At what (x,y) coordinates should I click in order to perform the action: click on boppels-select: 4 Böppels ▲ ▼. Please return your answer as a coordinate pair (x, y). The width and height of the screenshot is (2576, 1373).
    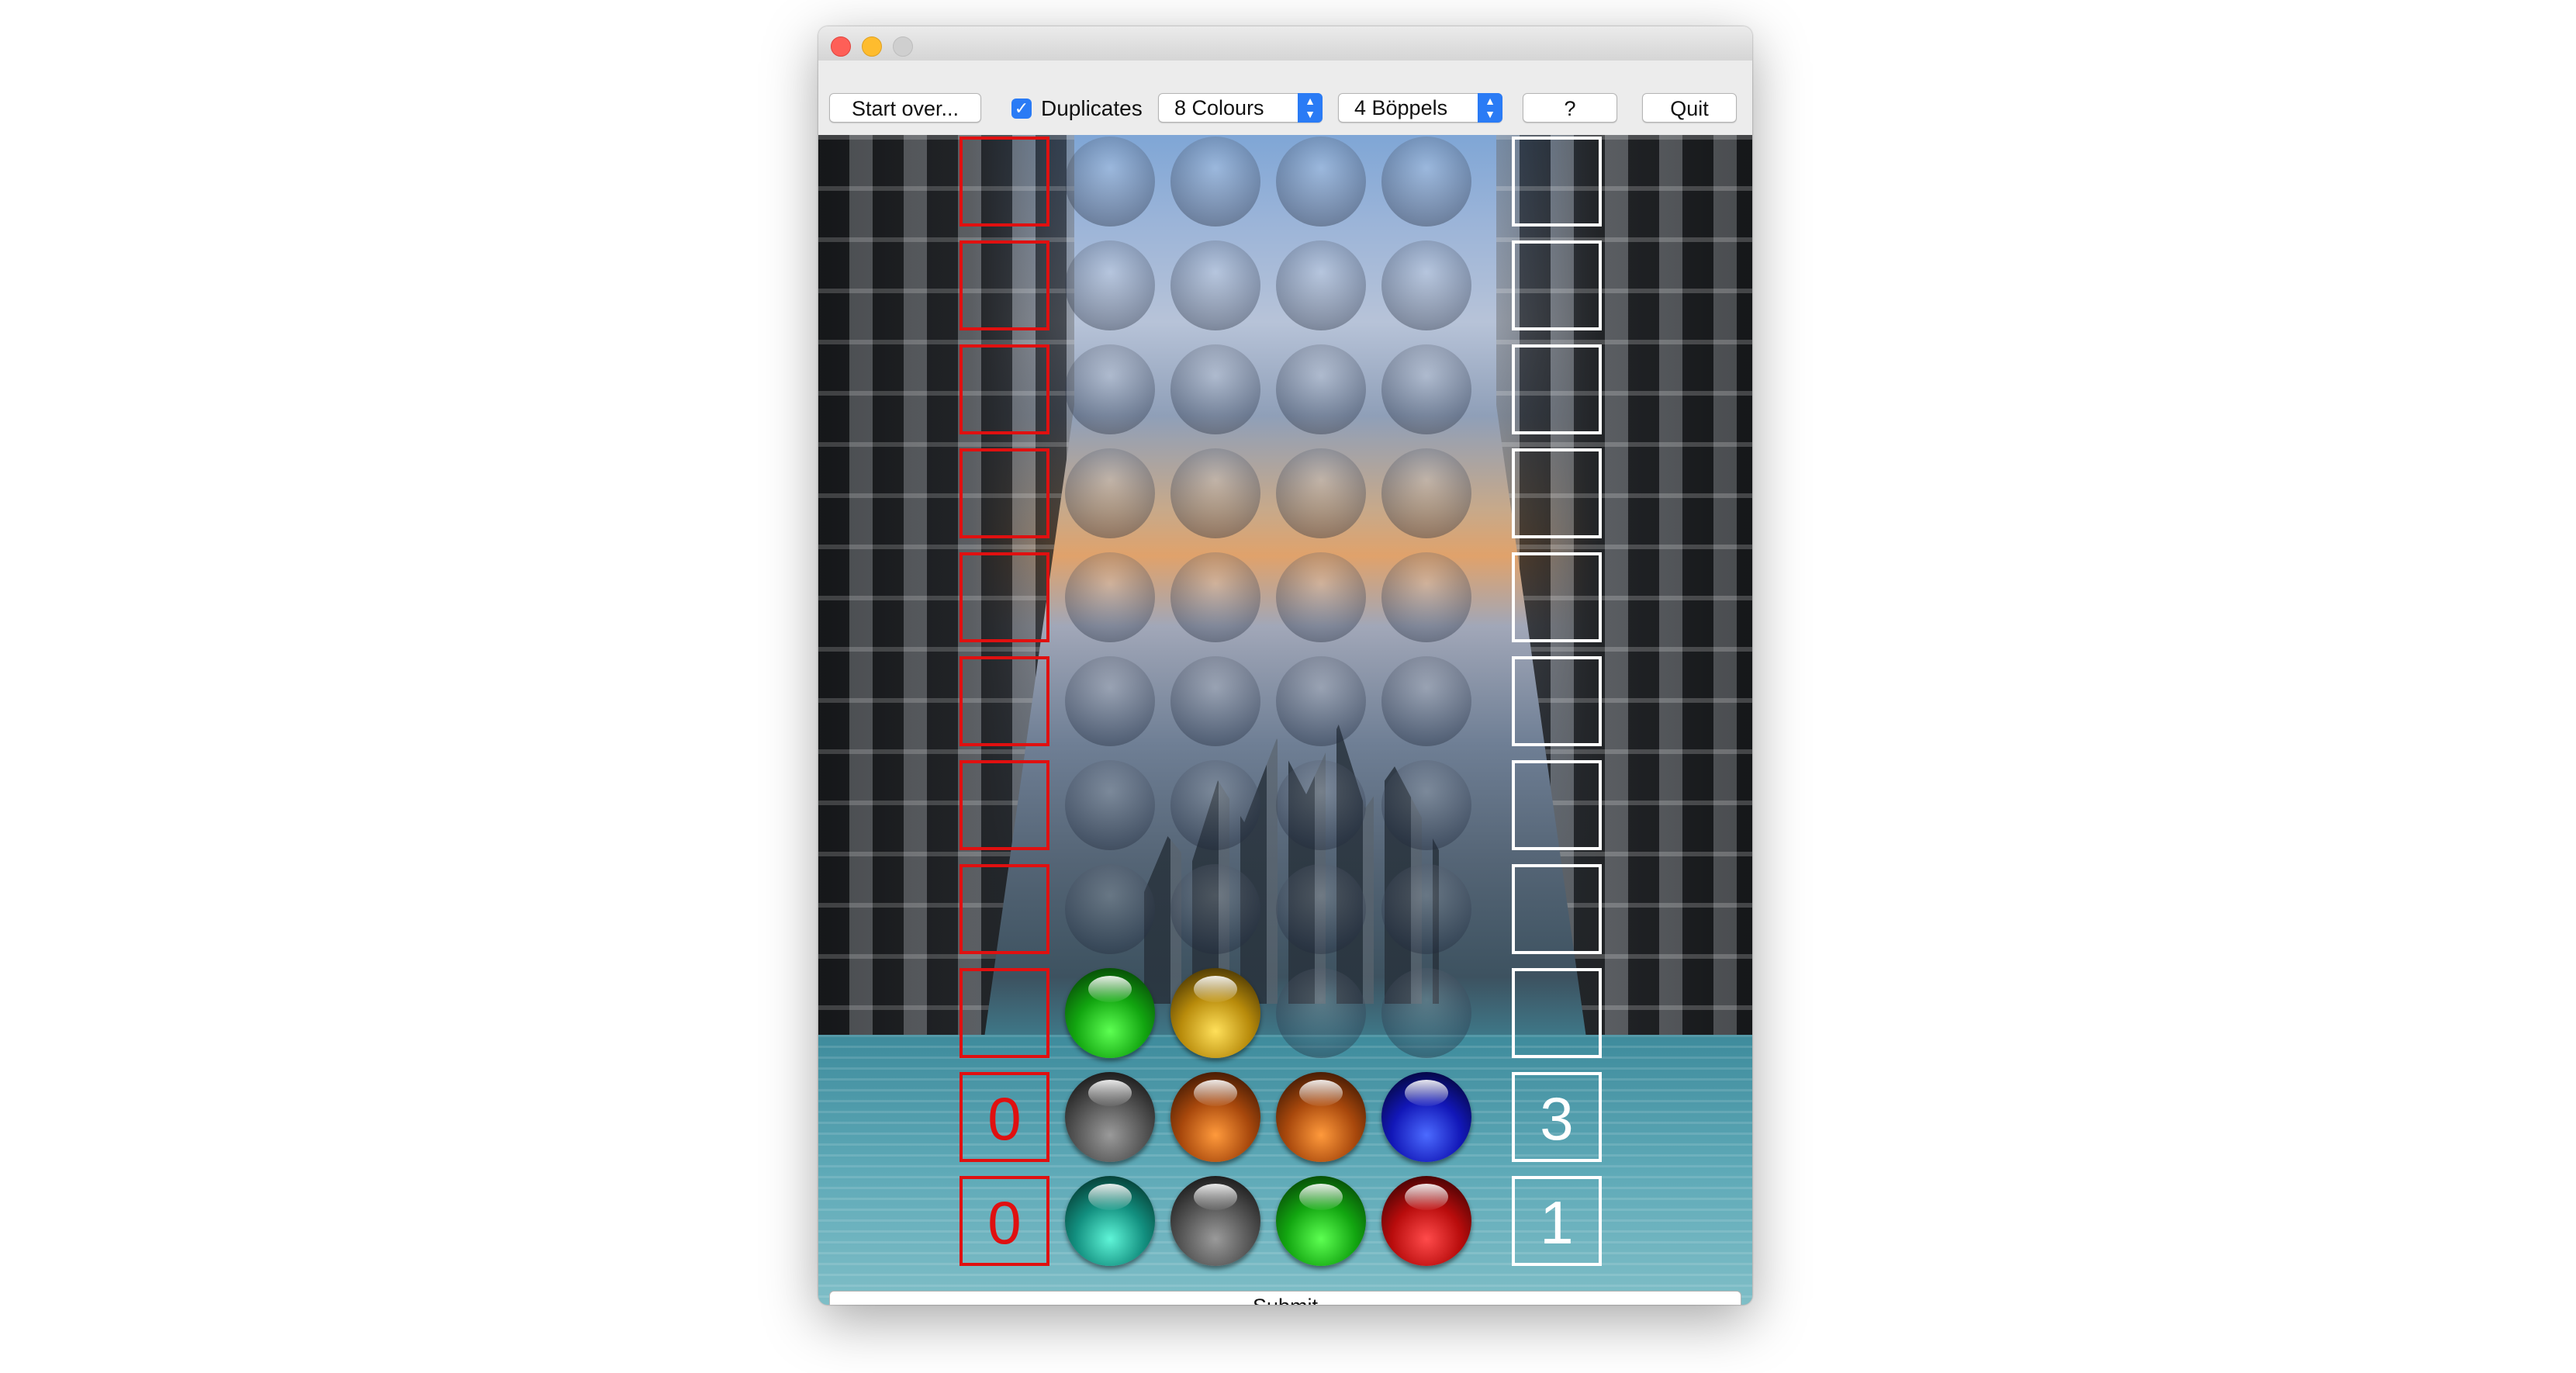
    Looking at the image, I should click on (1420, 108).